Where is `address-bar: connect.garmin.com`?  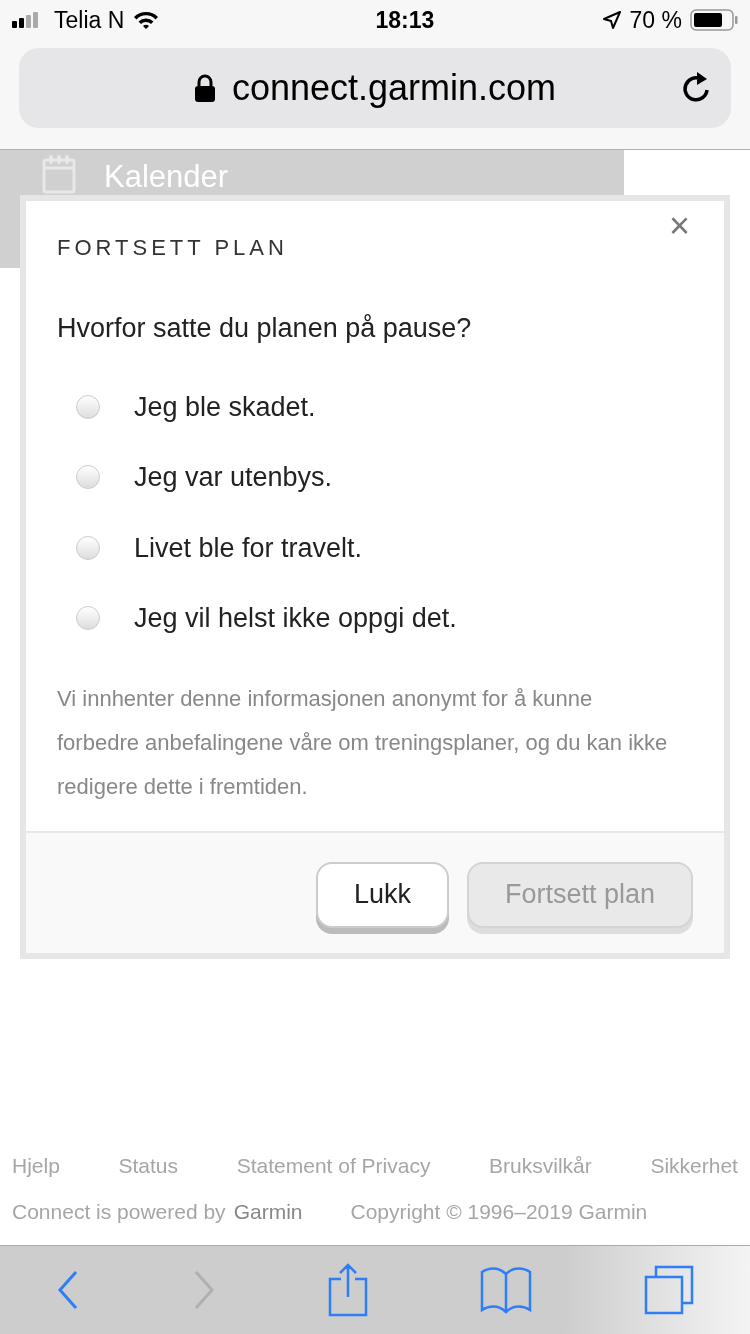 address-bar: connect.garmin.com is located at coordinates (375, 88).